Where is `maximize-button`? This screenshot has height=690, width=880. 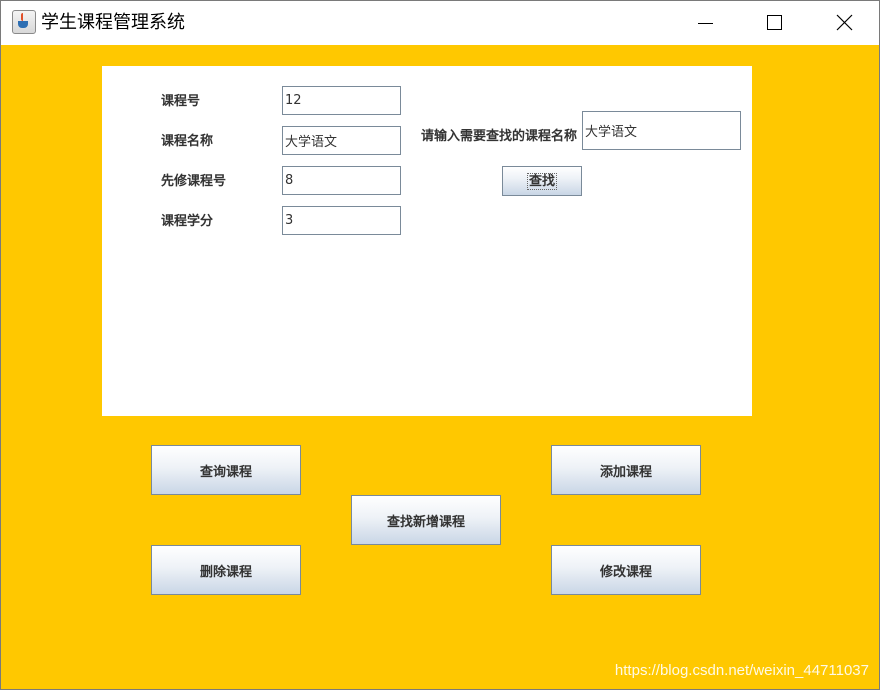
maximize-button is located at coordinates (774, 23).